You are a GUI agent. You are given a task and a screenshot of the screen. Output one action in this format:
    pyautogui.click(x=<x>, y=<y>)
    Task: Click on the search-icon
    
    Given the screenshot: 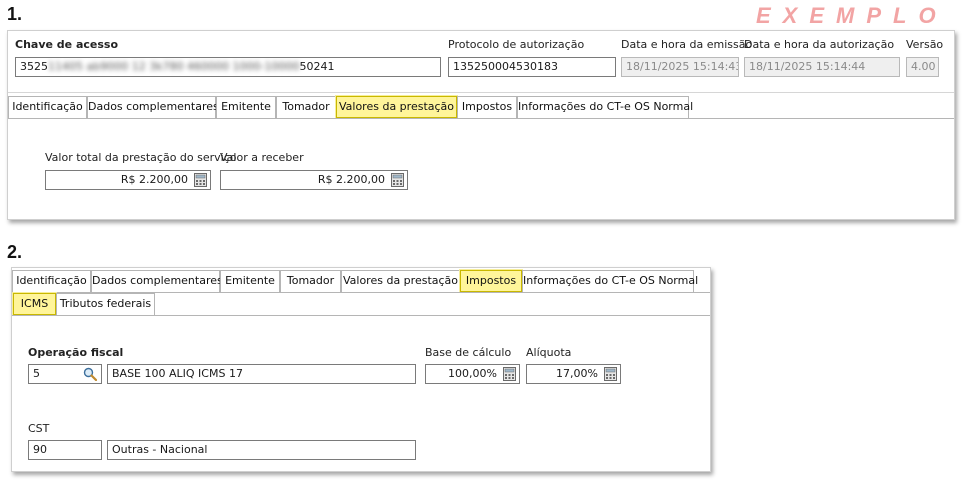 What is the action you would take?
    pyautogui.click(x=90, y=374)
    